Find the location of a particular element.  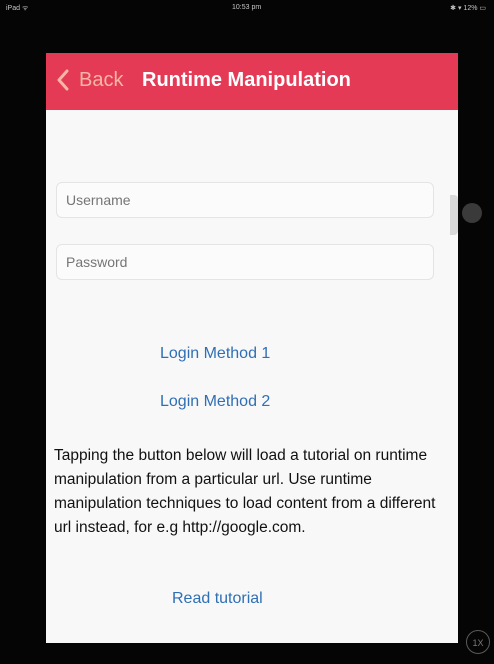

username-field is located at coordinates (245, 200).